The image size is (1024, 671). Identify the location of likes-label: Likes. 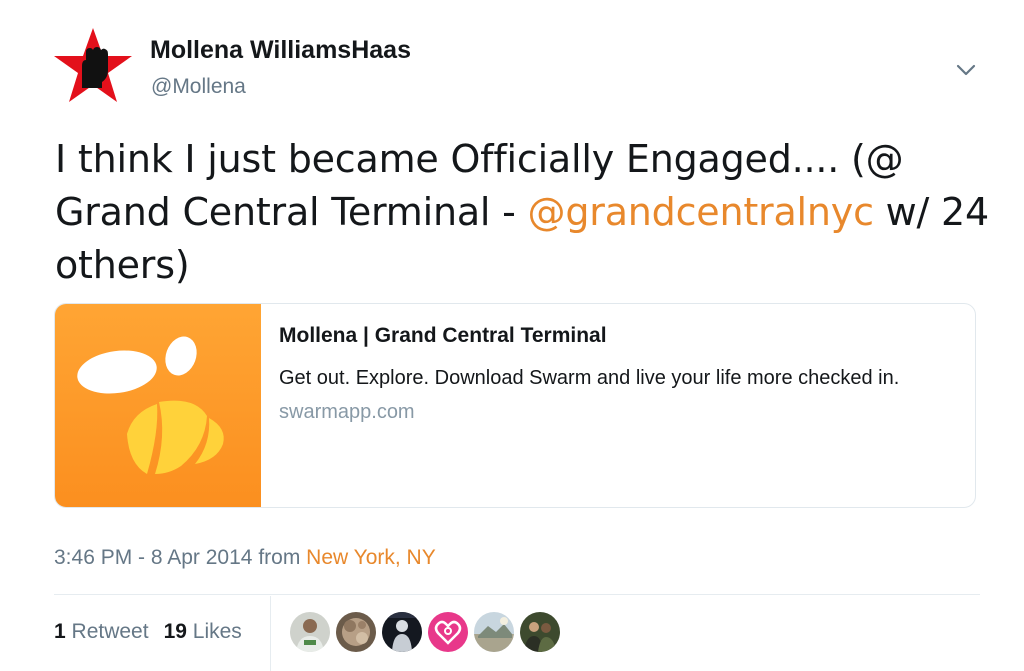
(217, 631).